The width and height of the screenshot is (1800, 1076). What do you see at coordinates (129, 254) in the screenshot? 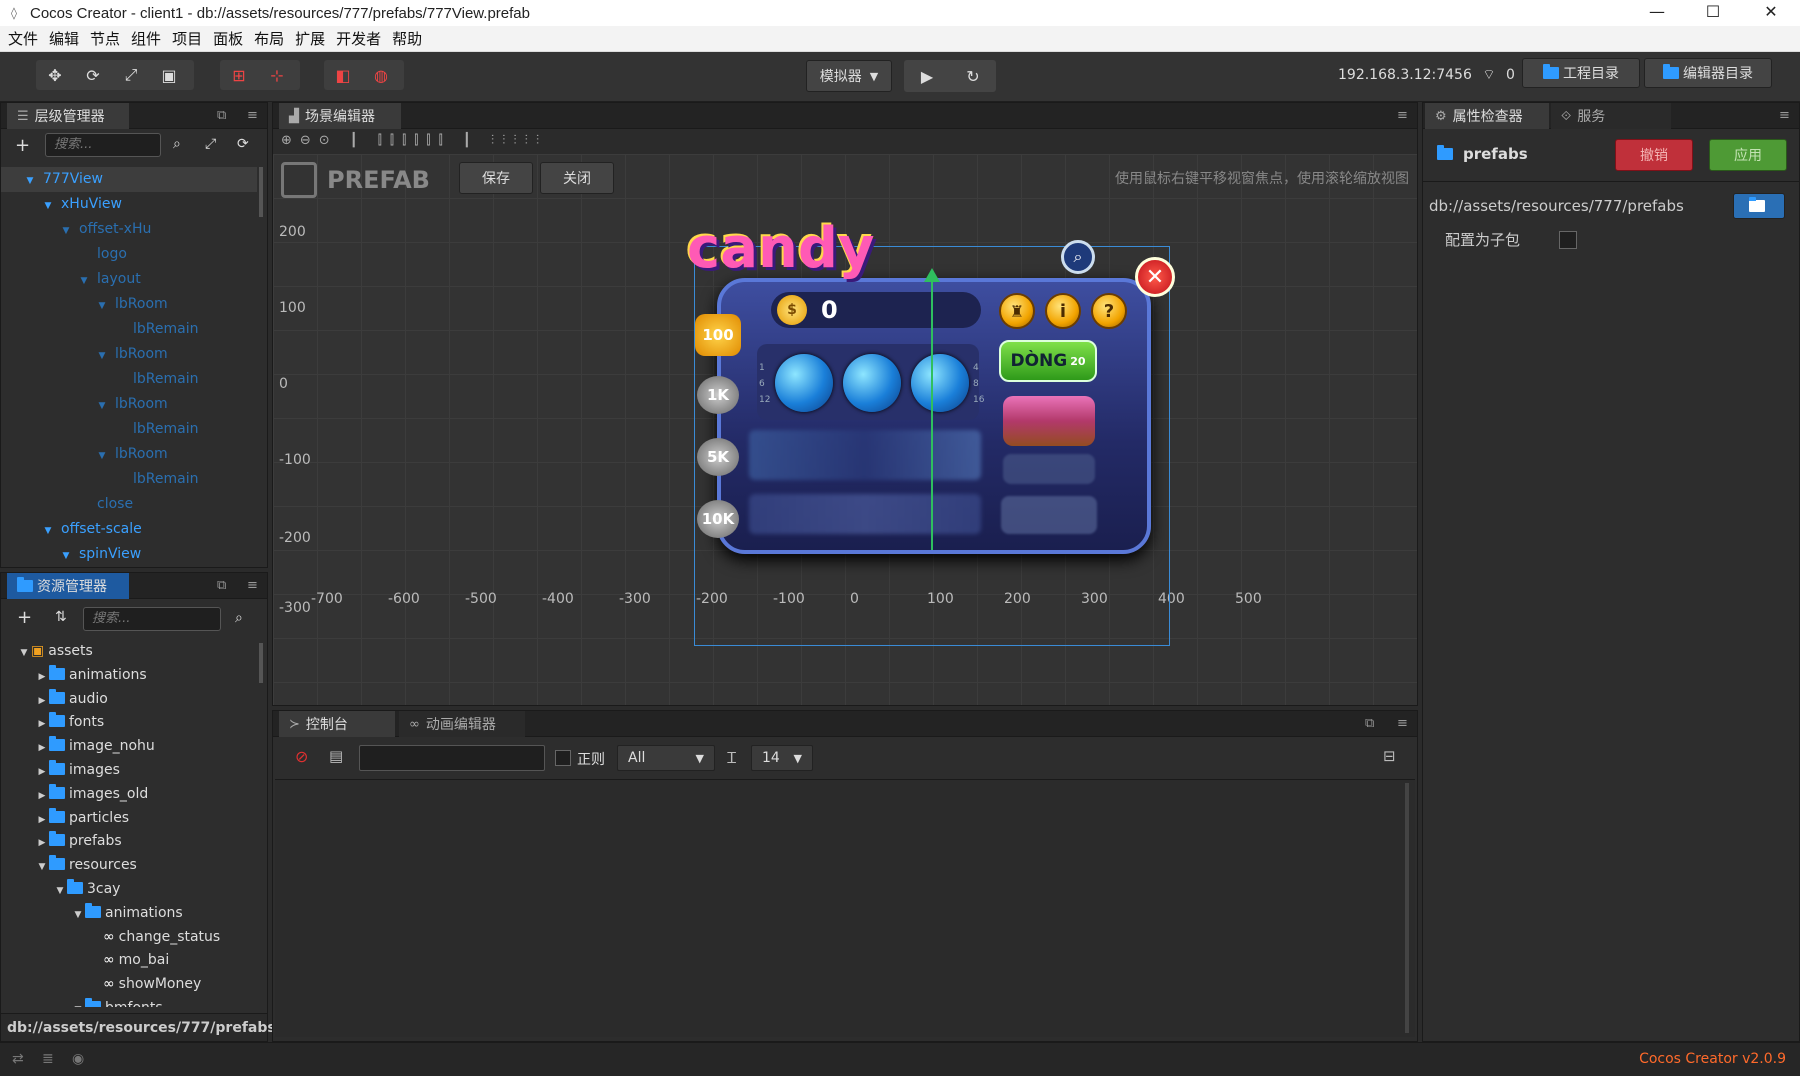
I see `hierarchy-node: logo` at bounding box center [129, 254].